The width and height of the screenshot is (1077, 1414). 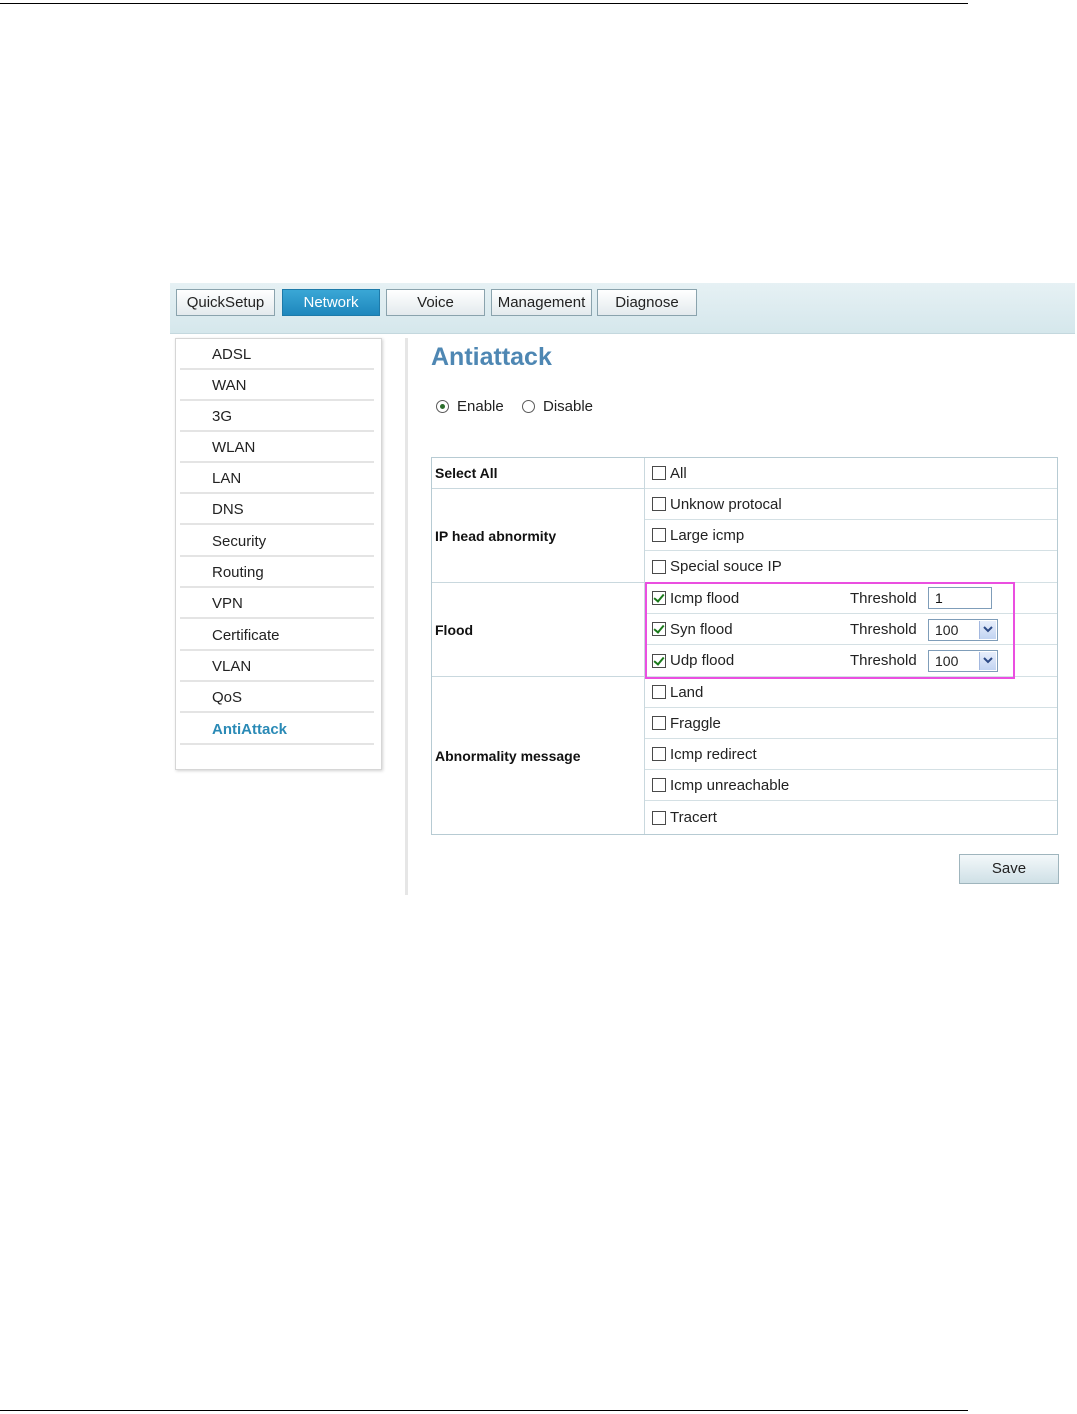 I want to click on option-row-icmp-unreachable: Icmp unreachable, so click(x=851, y=785).